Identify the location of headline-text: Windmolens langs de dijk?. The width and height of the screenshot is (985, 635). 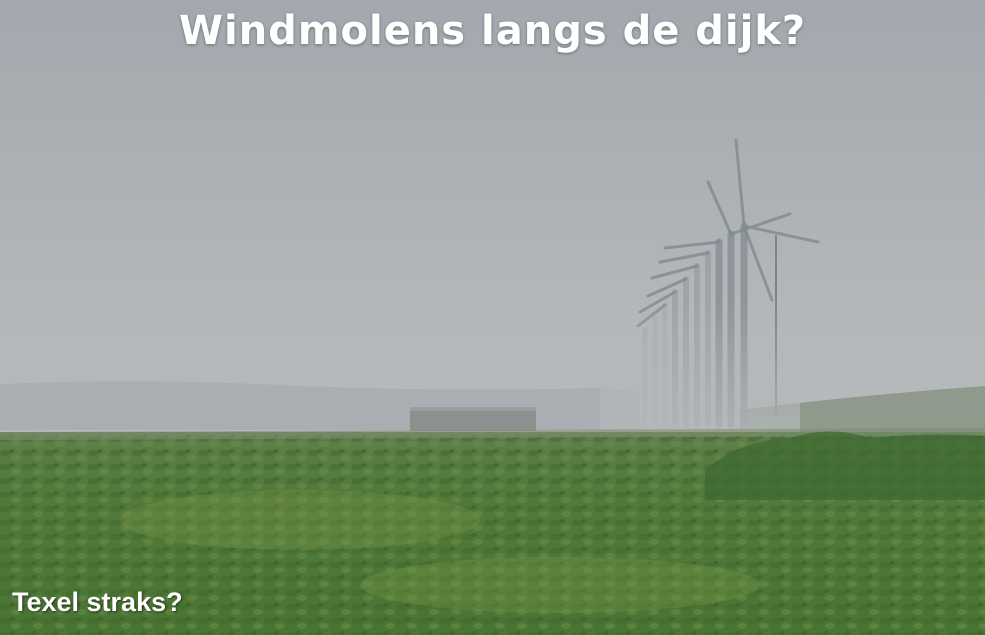
(492, 31).